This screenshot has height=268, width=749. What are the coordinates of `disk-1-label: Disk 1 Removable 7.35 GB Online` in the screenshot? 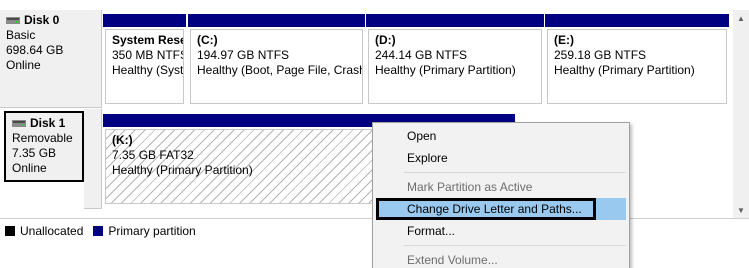 It's located at (44, 146).